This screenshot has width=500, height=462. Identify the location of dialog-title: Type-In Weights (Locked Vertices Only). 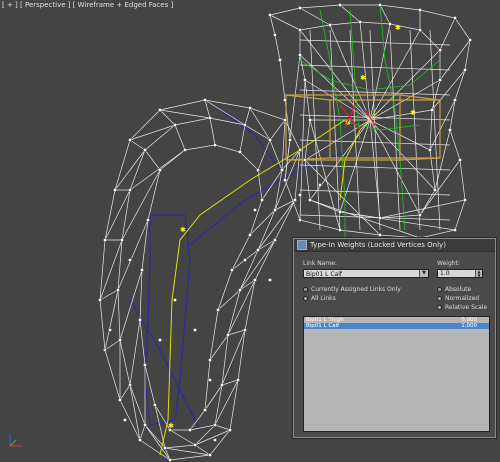
(378, 245).